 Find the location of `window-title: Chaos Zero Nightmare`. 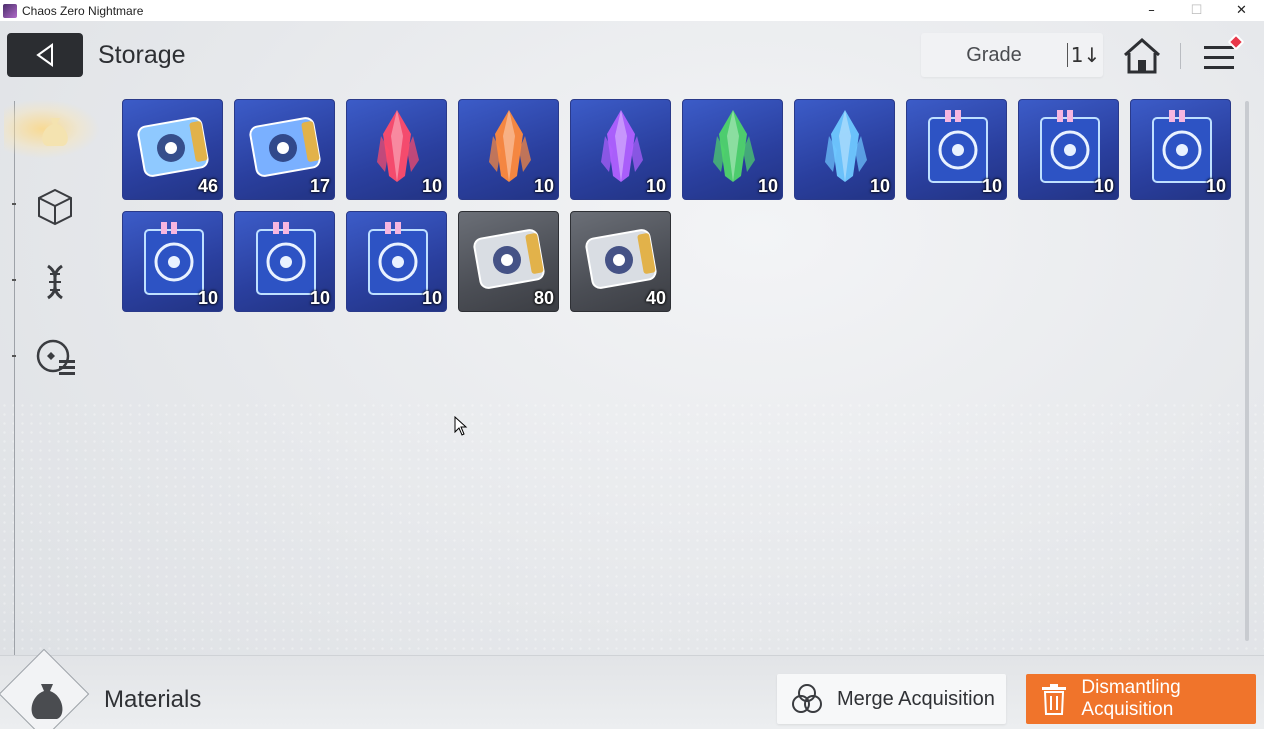

window-title: Chaos Zero Nightmare is located at coordinates (83, 10).